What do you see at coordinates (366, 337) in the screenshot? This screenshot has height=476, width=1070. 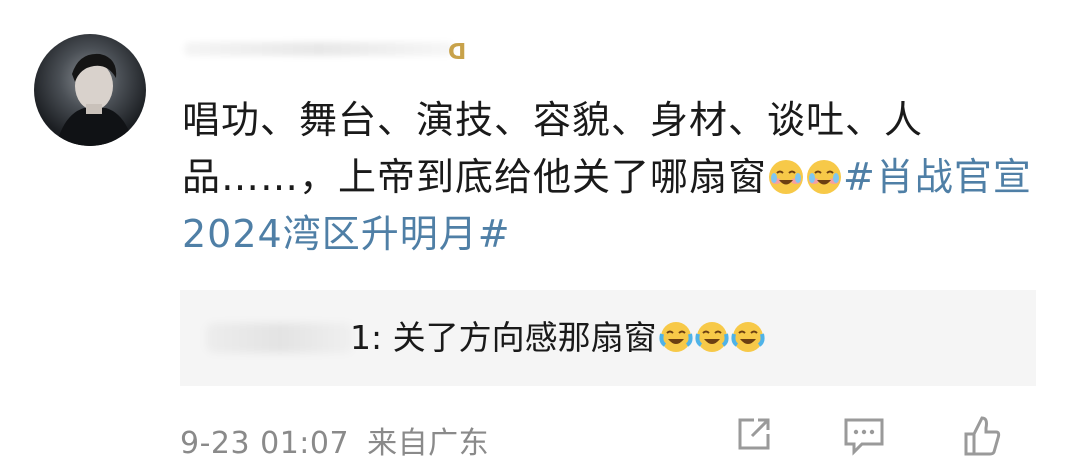 I see `repost-suffix: 1:` at bounding box center [366, 337].